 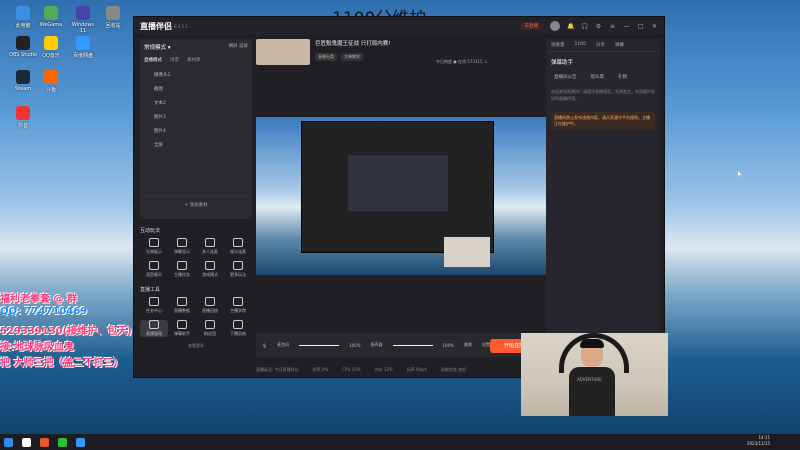 What do you see at coordinates (626, 26) in the screenshot?
I see `minimize-button: —` at bounding box center [626, 26].